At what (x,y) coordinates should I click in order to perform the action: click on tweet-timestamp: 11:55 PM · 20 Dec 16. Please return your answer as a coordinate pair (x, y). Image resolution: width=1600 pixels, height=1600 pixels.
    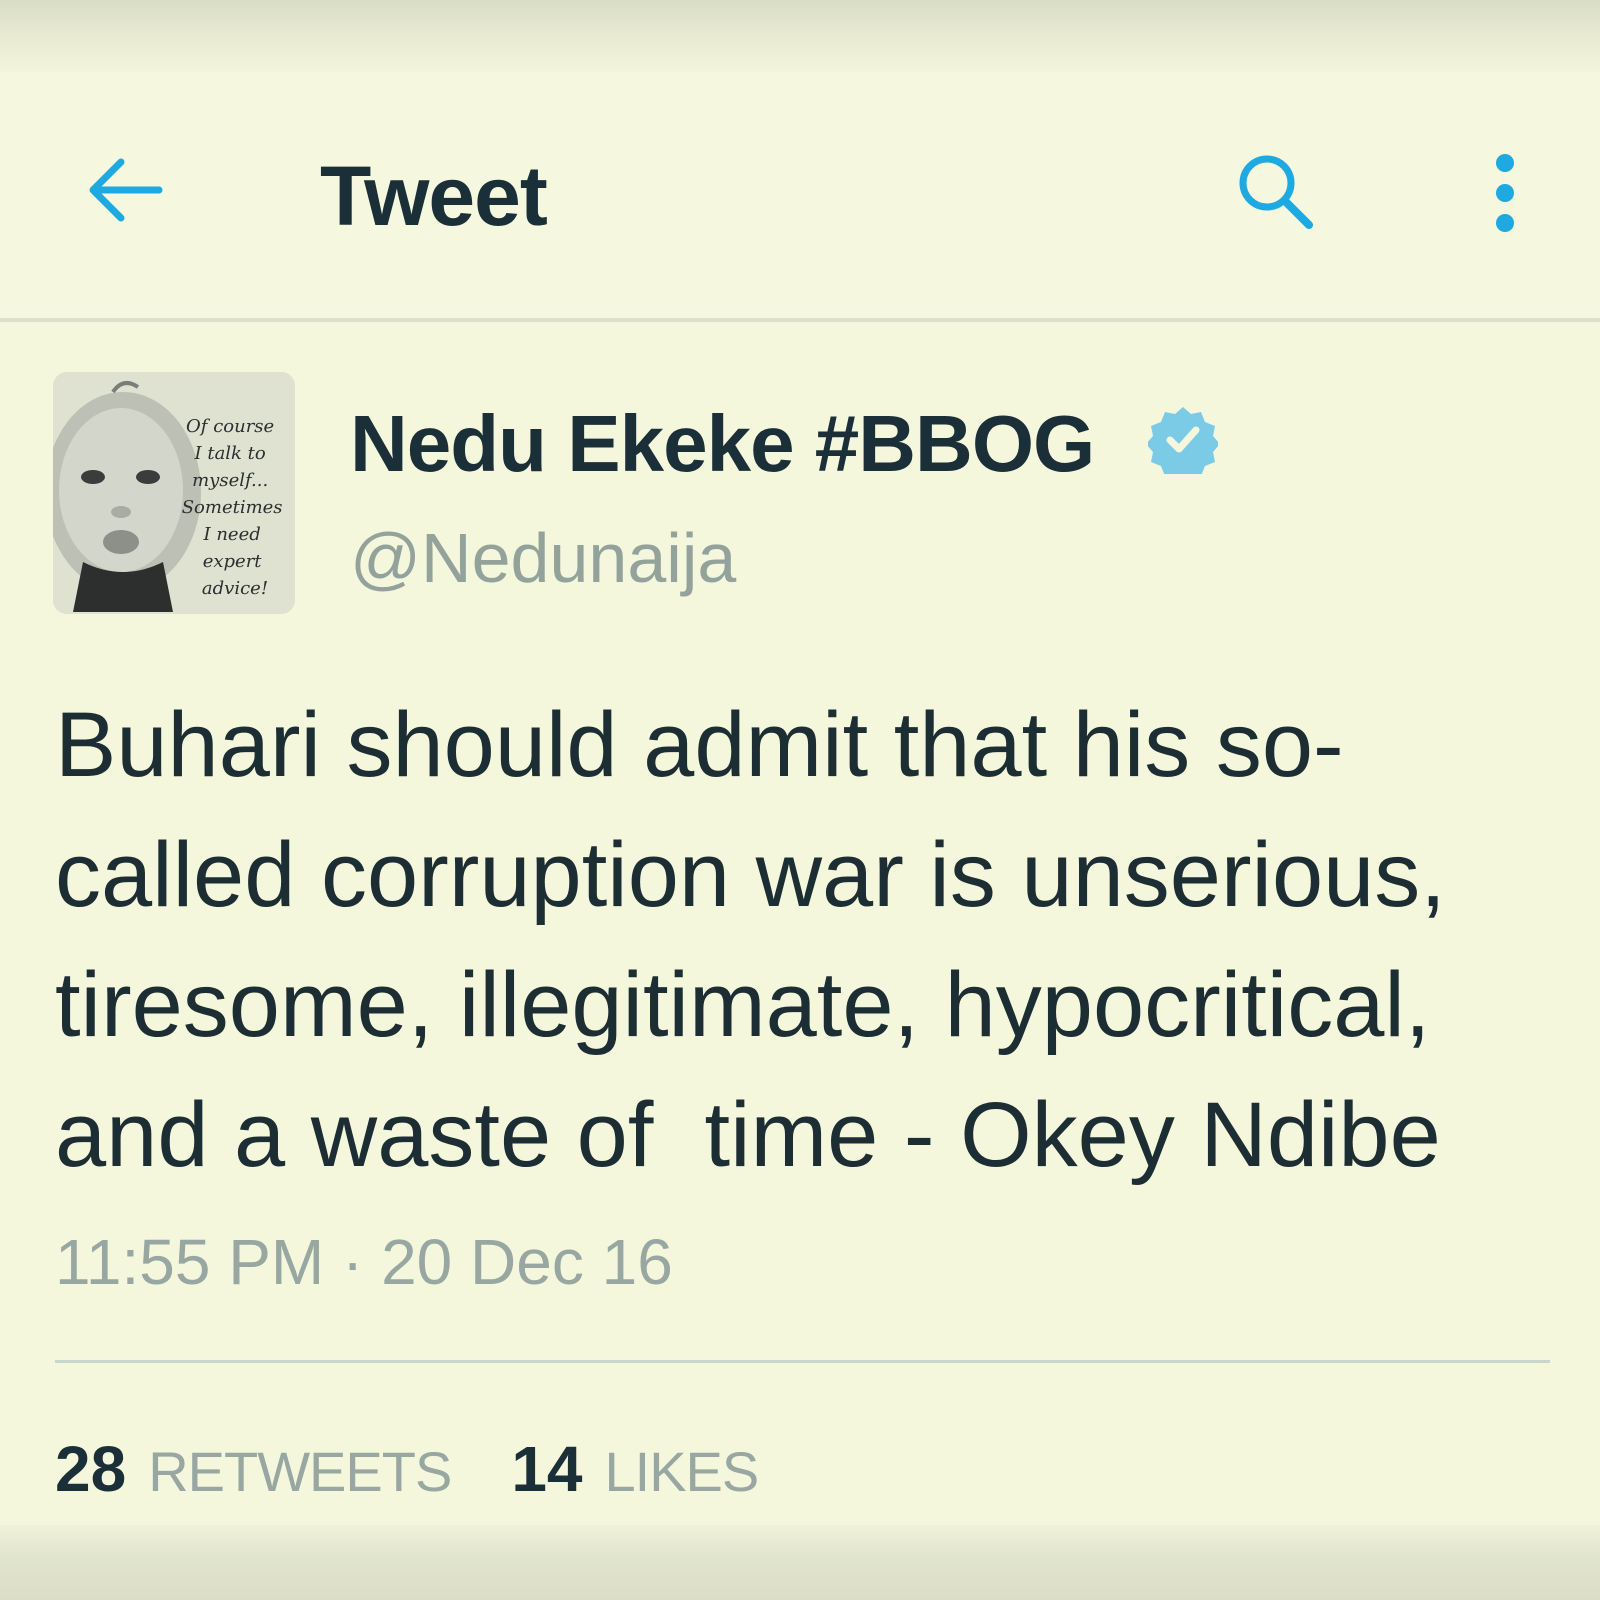
    Looking at the image, I should click on (364, 1262).